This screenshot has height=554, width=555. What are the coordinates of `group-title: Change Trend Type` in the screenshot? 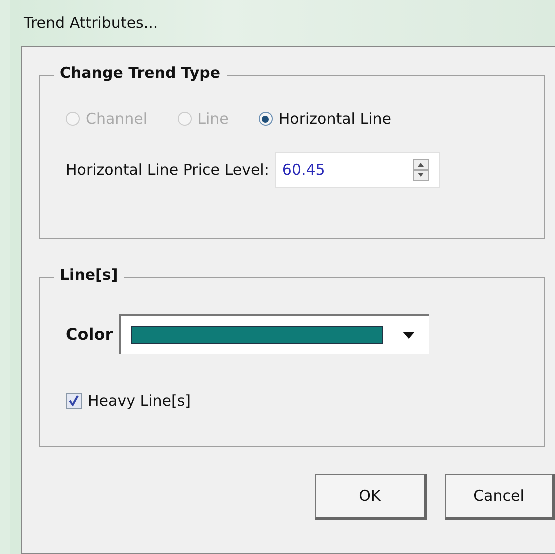 It's located at (140, 73).